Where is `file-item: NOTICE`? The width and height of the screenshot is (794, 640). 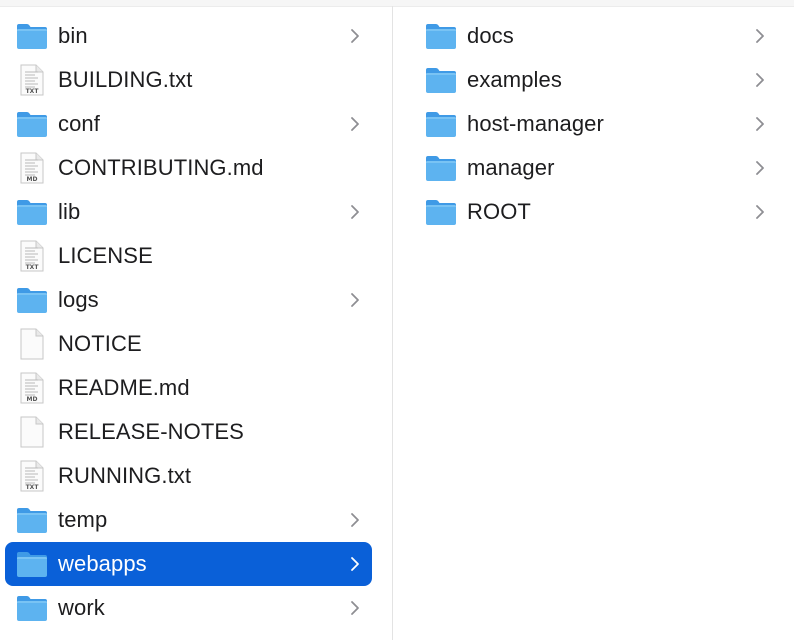
file-item: NOTICE is located at coordinates (188, 344).